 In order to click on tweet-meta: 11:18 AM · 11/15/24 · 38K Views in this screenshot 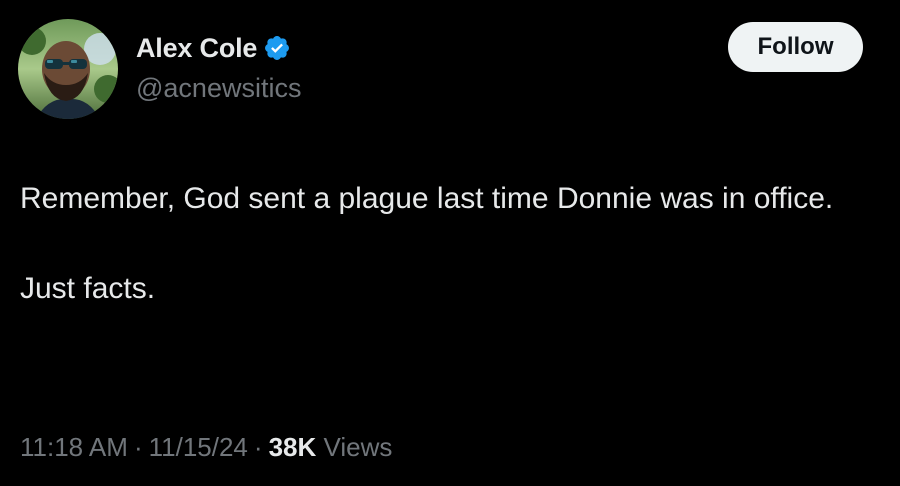, I will do `click(206, 447)`.